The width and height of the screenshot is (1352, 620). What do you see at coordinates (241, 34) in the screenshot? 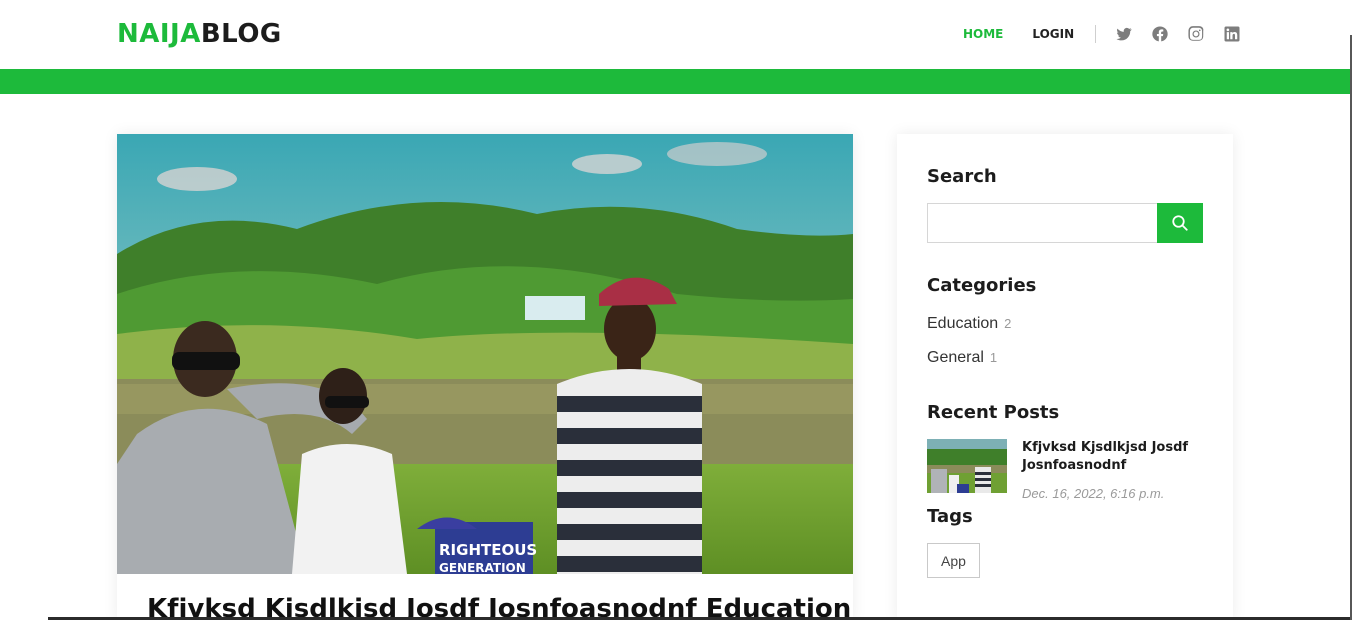
I see `logo-part-2: BLOG` at bounding box center [241, 34].